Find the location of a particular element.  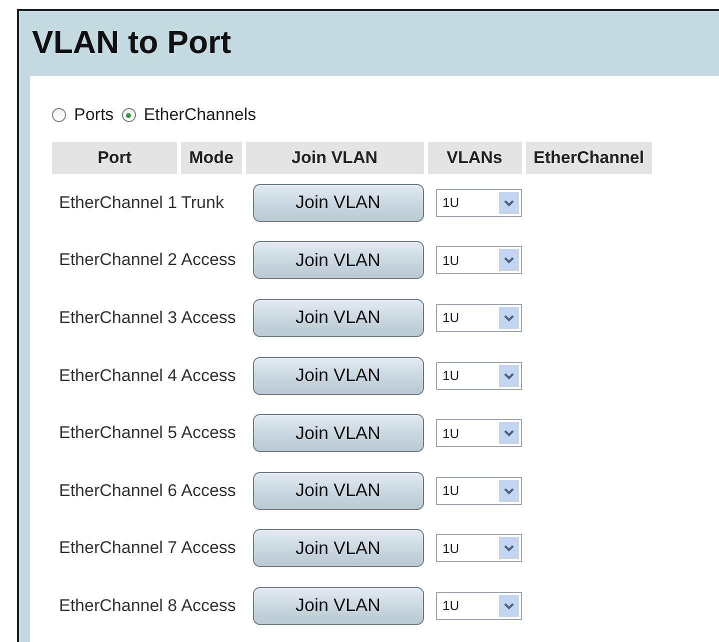

port-name: EtherChannel 2 is located at coordinates (118, 260).